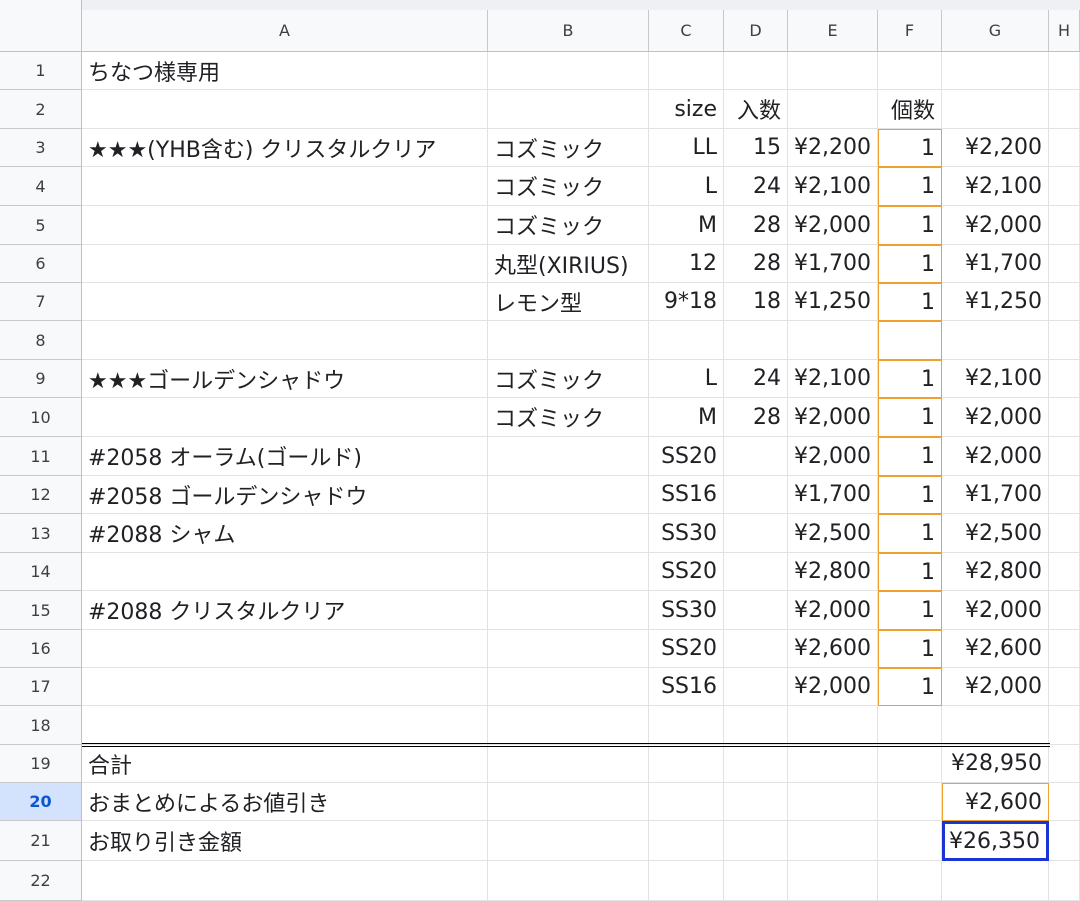 This screenshot has height=901, width=1080. I want to click on cell-f10: 1, so click(910, 417).